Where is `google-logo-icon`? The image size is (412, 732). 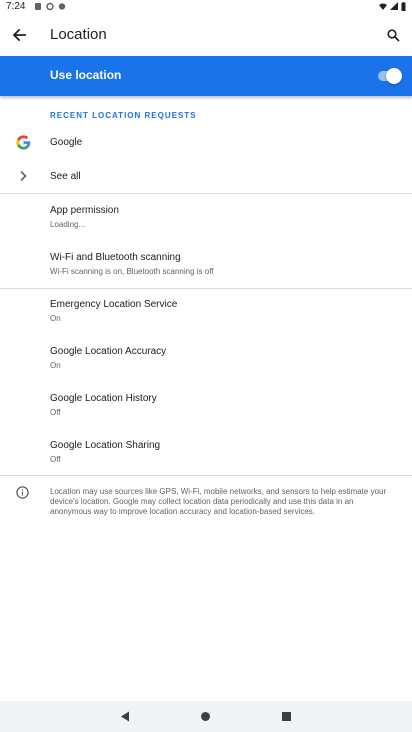
google-logo-icon is located at coordinates (23, 142).